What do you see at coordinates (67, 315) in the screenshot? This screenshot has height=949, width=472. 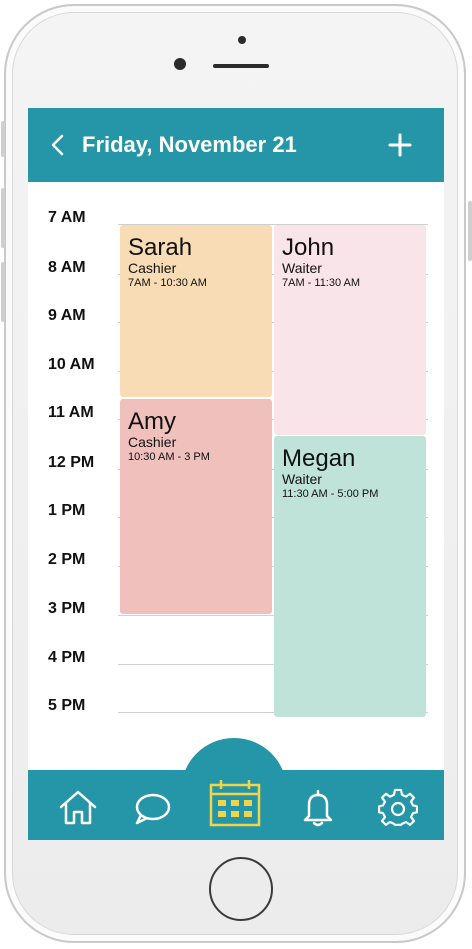 I see `time-label-9am: 9 AM` at bounding box center [67, 315].